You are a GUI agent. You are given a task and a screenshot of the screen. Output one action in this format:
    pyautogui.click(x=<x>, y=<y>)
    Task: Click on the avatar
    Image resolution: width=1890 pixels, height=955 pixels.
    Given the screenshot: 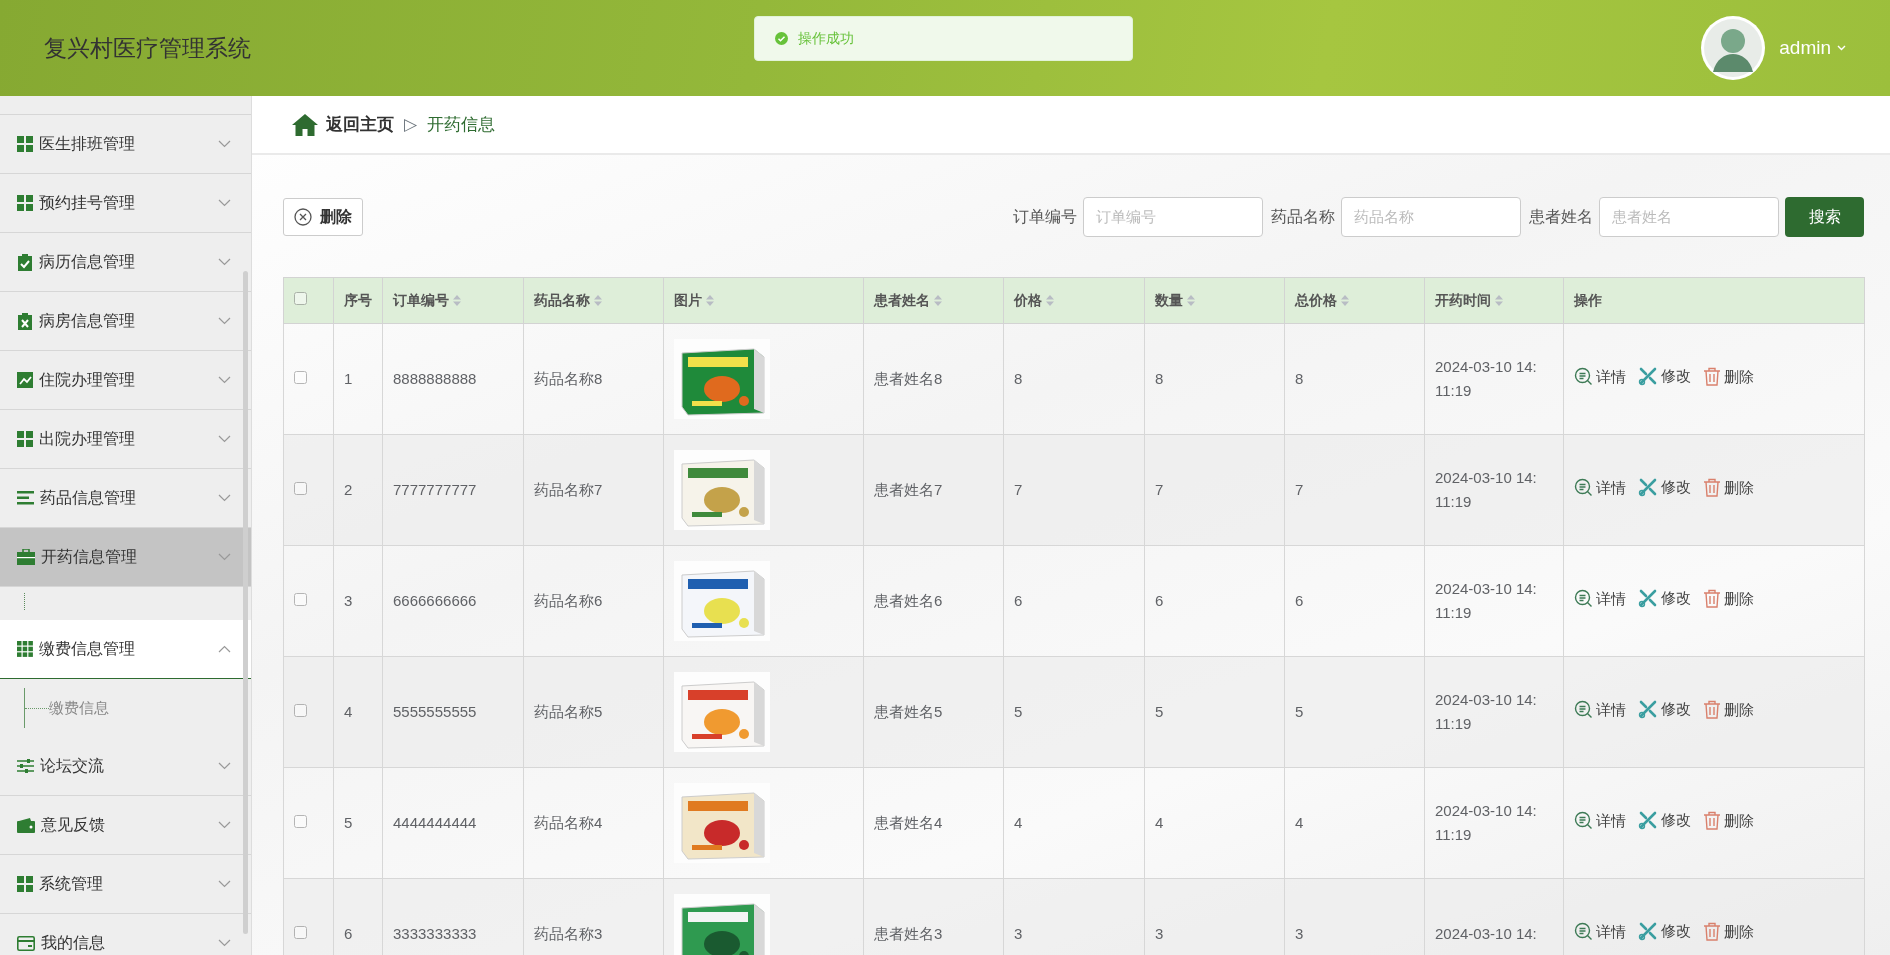 What is the action you would take?
    pyautogui.click(x=1733, y=48)
    